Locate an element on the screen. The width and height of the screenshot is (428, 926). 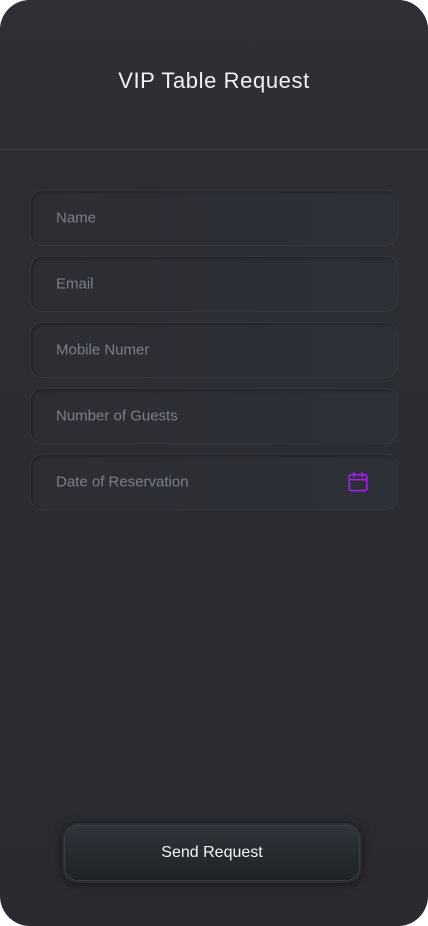
send-request-label: Send Request is located at coordinates (212, 852).